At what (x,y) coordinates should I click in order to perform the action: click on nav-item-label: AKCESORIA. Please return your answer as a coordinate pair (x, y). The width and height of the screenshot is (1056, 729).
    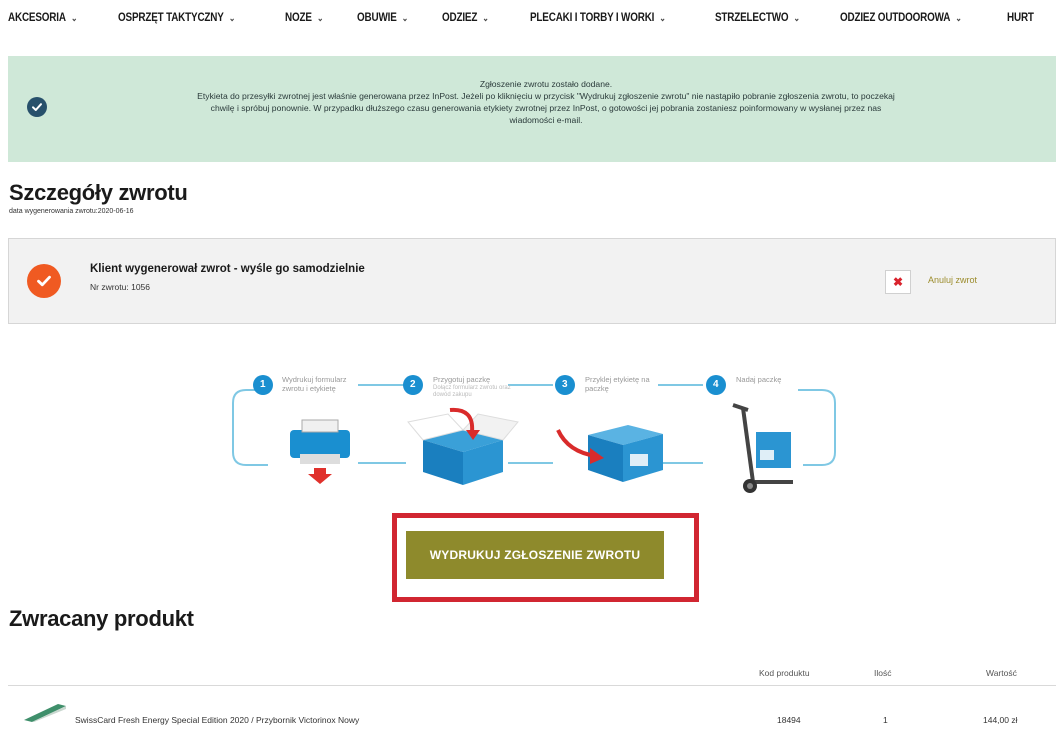
    Looking at the image, I should click on (37, 18).